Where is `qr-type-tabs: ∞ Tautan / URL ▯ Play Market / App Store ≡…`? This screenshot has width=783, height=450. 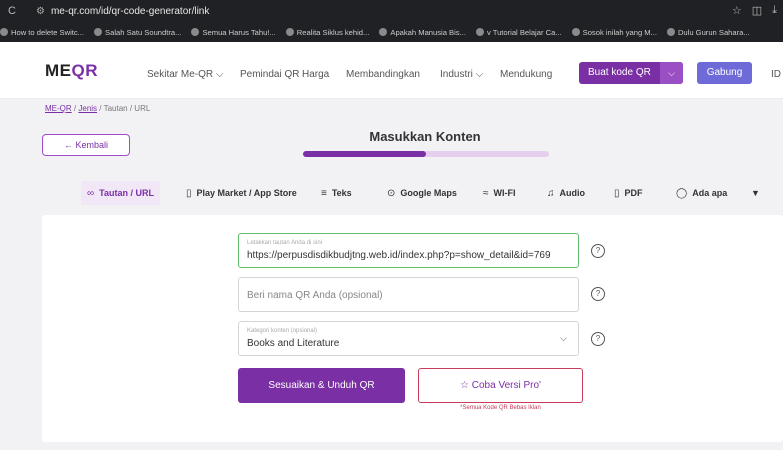 qr-type-tabs: ∞ Tautan / URL ▯ Play Market / App Store ≡… is located at coordinates (391, 193).